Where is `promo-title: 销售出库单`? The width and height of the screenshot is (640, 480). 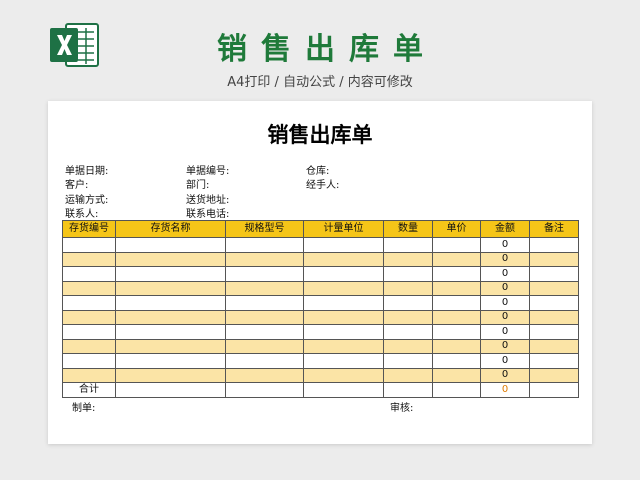 promo-title: 销售出库单 is located at coordinates (327, 49).